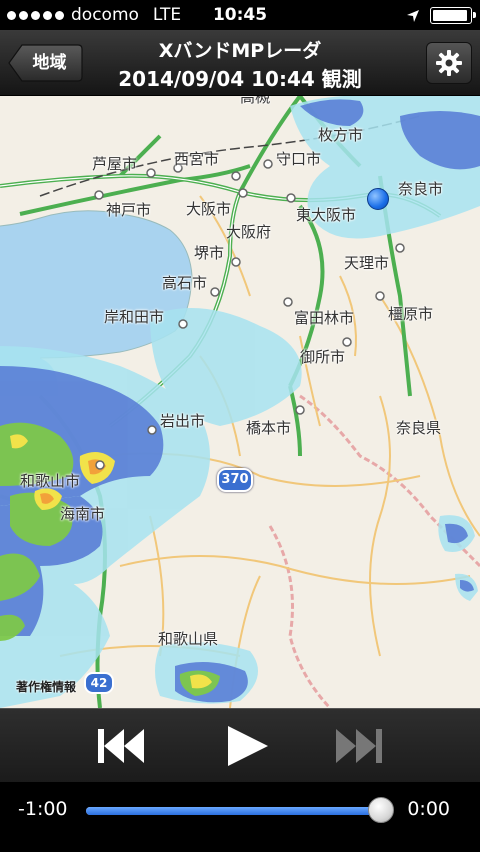  I want to click on signal-strength-icon, so click(35, 15).